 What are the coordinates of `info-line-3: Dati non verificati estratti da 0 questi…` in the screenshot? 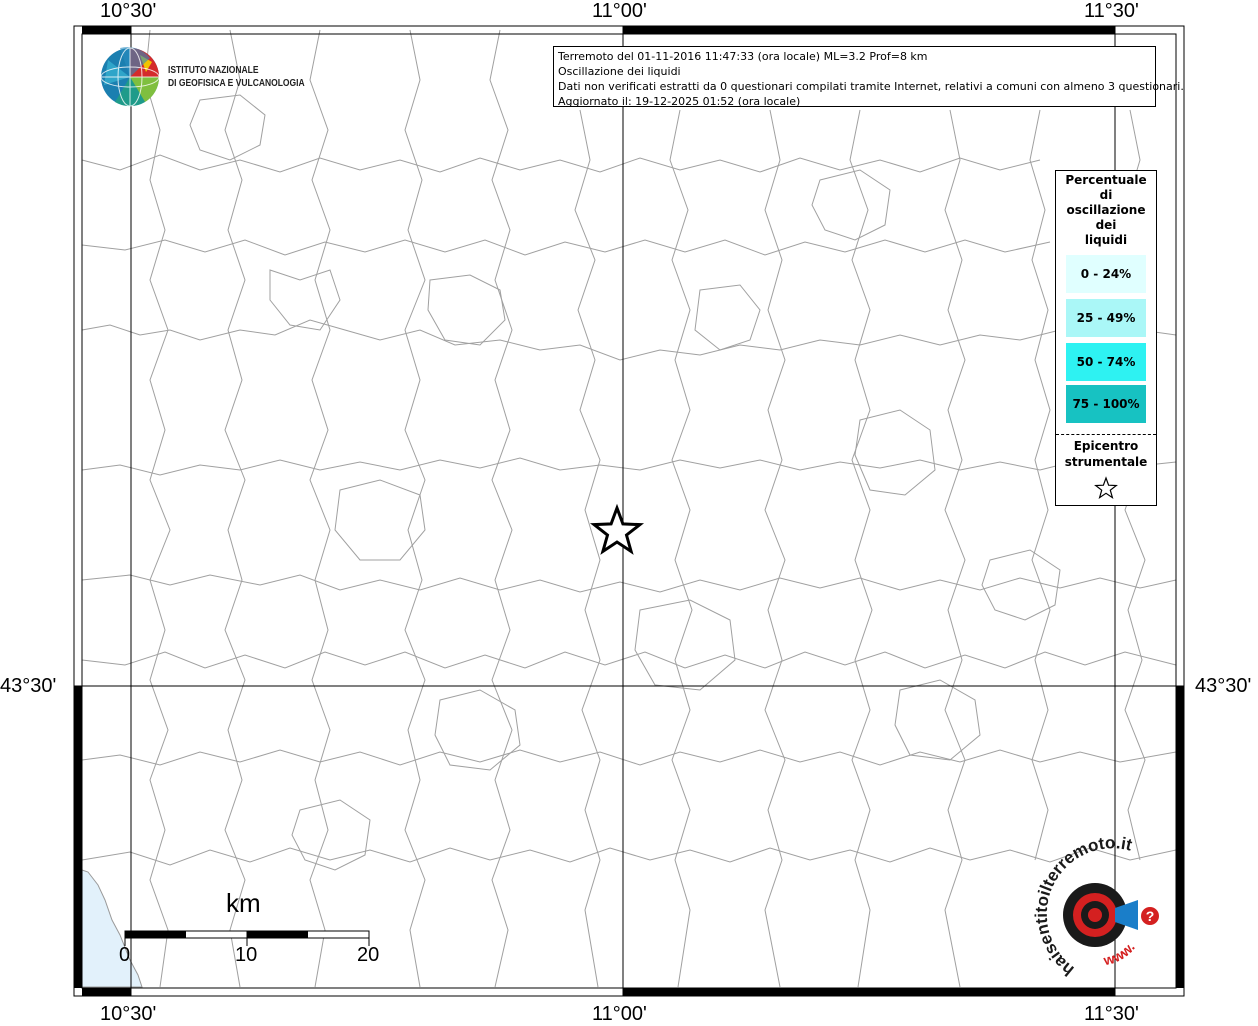 It's located at (871, 86).